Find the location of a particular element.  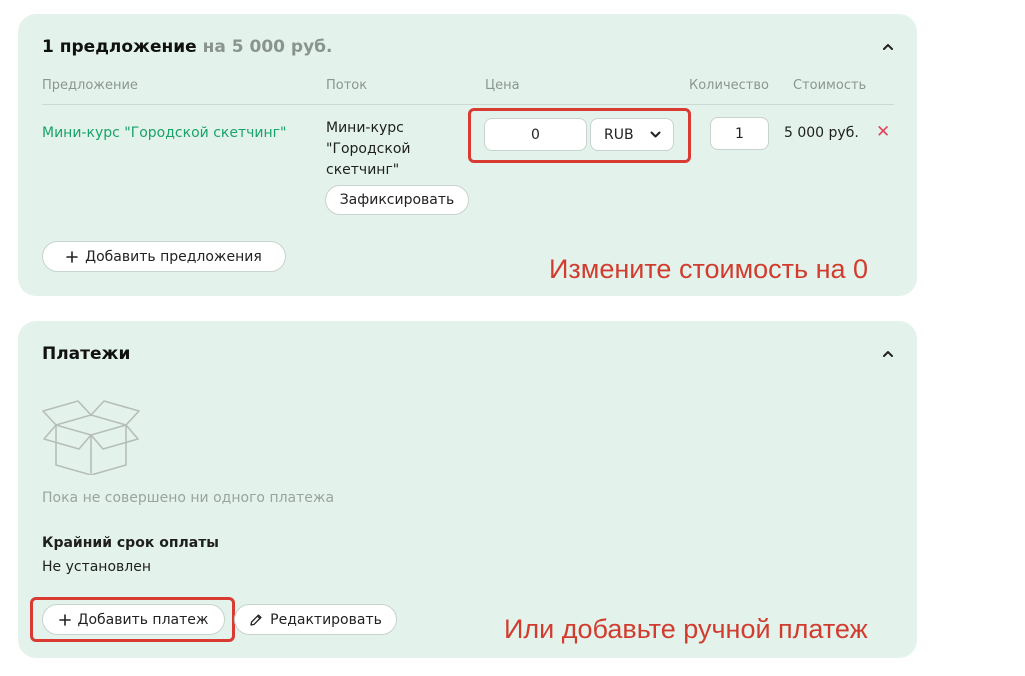

annotation-change-price: Измените стоимость на 0 is located at coordinates (709, 269).